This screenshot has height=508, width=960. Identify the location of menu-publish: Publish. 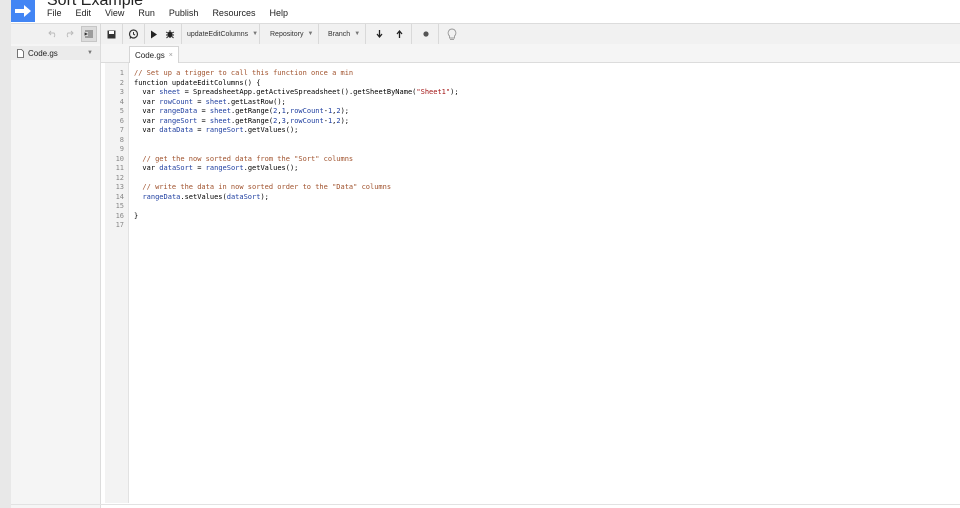
(184, 13).